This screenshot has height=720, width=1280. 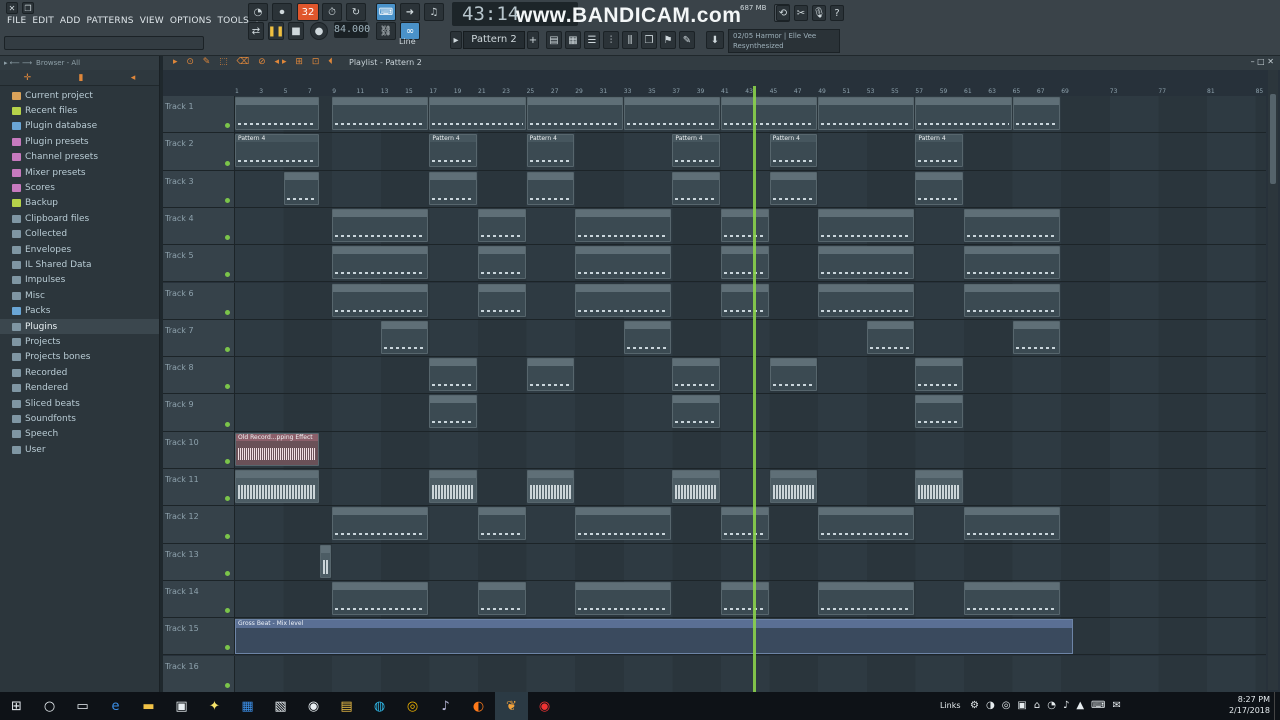 What do you see at coordinates (410, 12) in the screenshot?
I see `step-edit-icon: ➜` at bounding box center [410, 12].